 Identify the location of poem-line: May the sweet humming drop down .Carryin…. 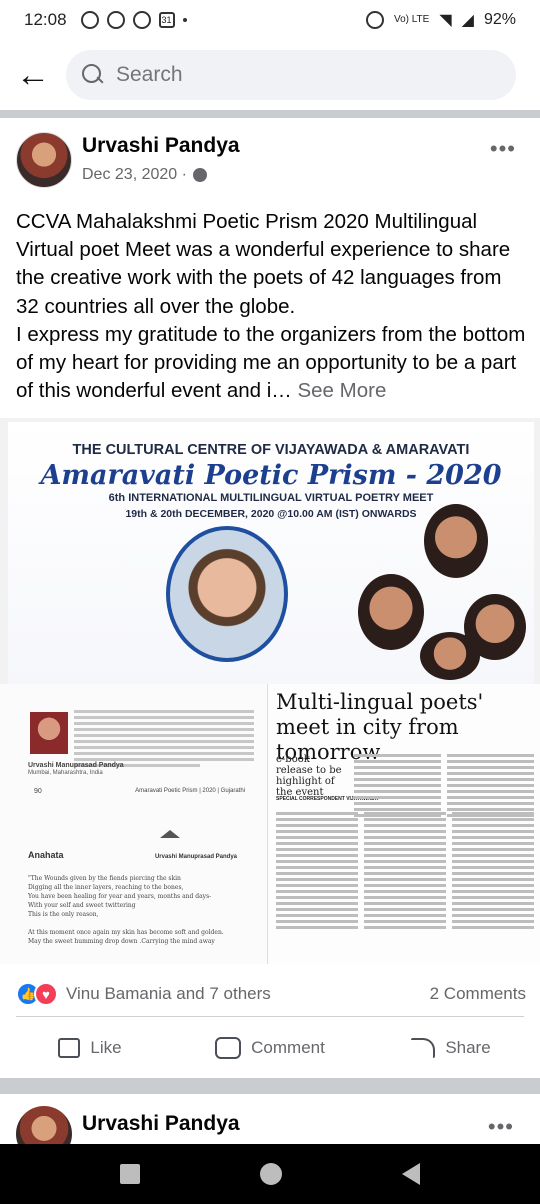
(121, 941).